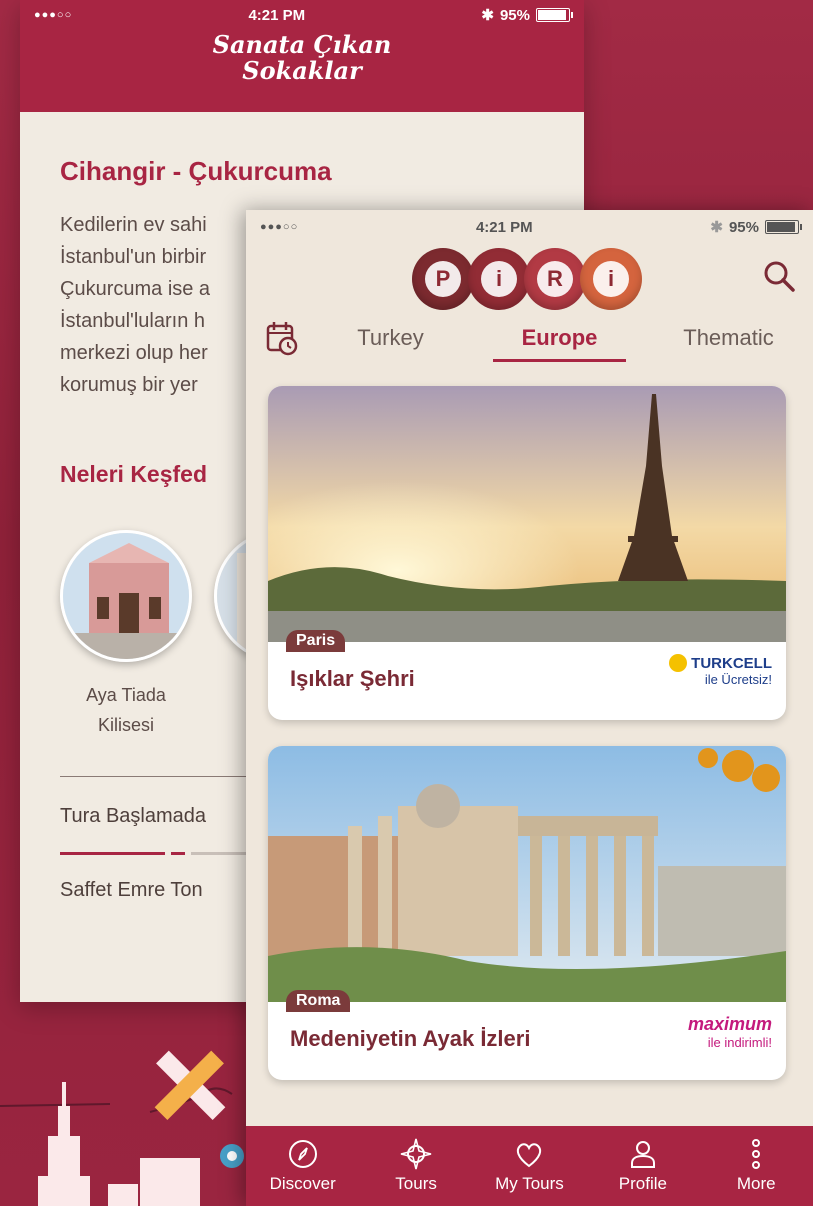 The width and height of the screenshot is (813, 1206). Describe the element at coordinates (728, 342) in the screenshot. I see `tab-thematic: Thematic` at that location.